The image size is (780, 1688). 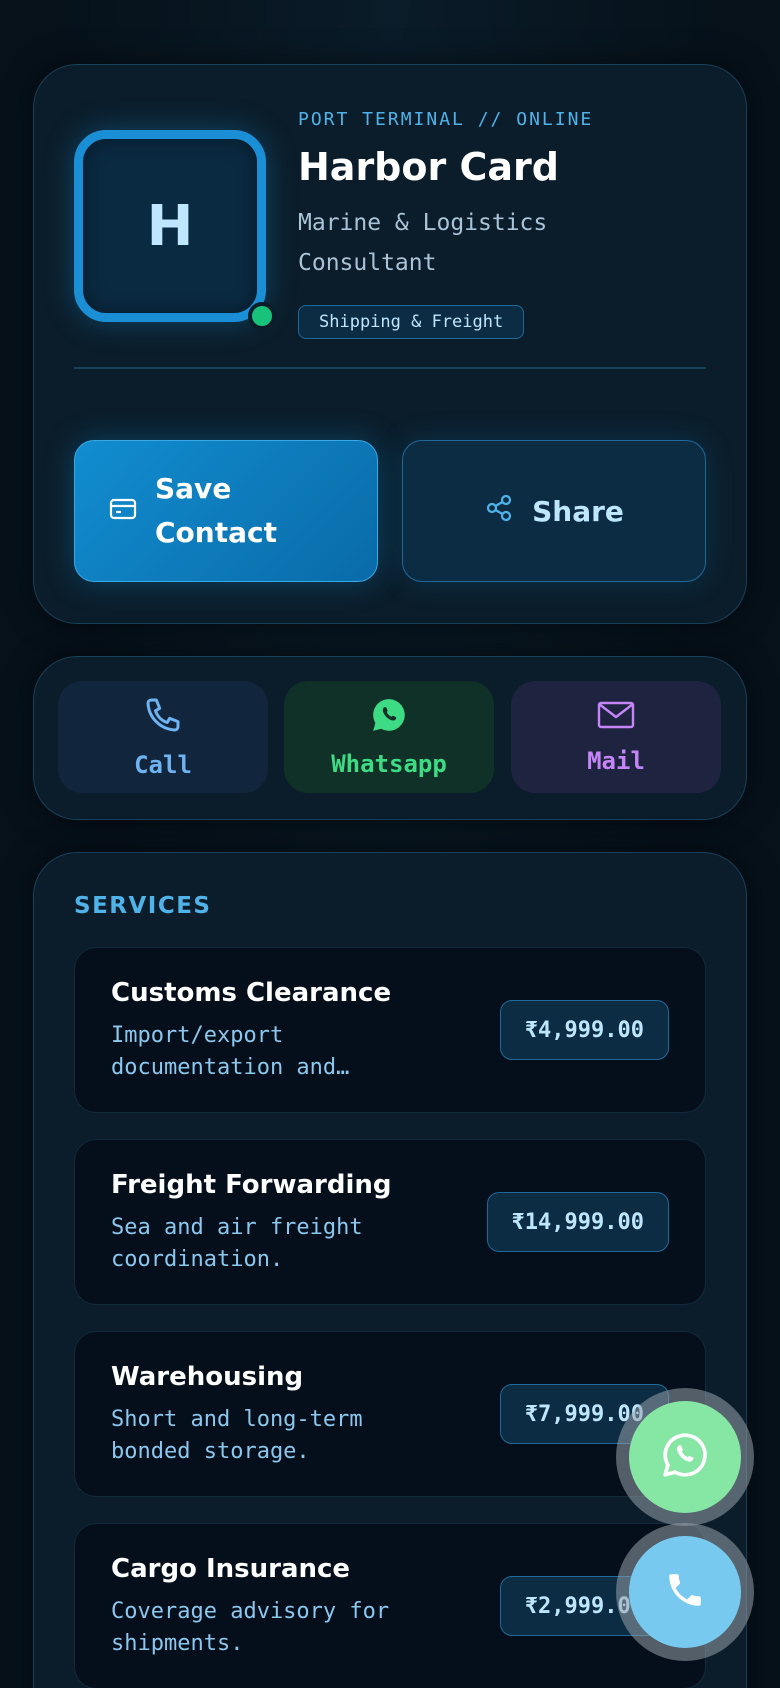 I want to click on whatsapp-label: Whatsapp, so click(x=389, y=764).